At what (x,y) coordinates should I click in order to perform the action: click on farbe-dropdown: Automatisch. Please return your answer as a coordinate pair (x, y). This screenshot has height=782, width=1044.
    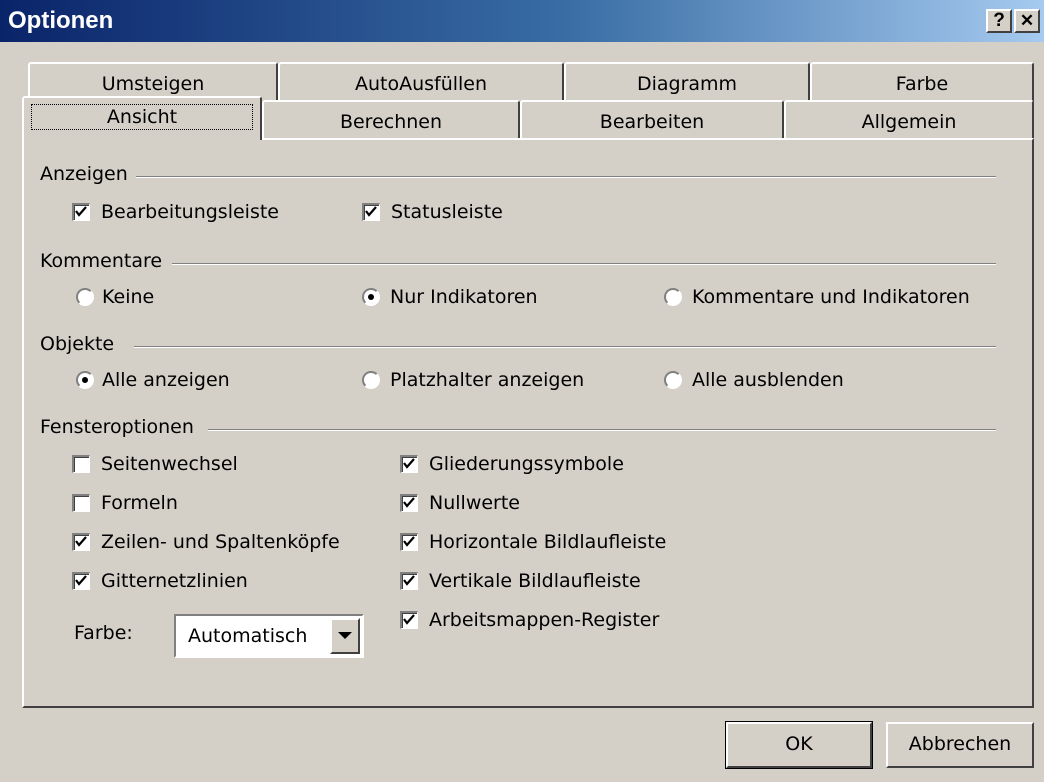
    Looking at the image, I should click on (269, 636).